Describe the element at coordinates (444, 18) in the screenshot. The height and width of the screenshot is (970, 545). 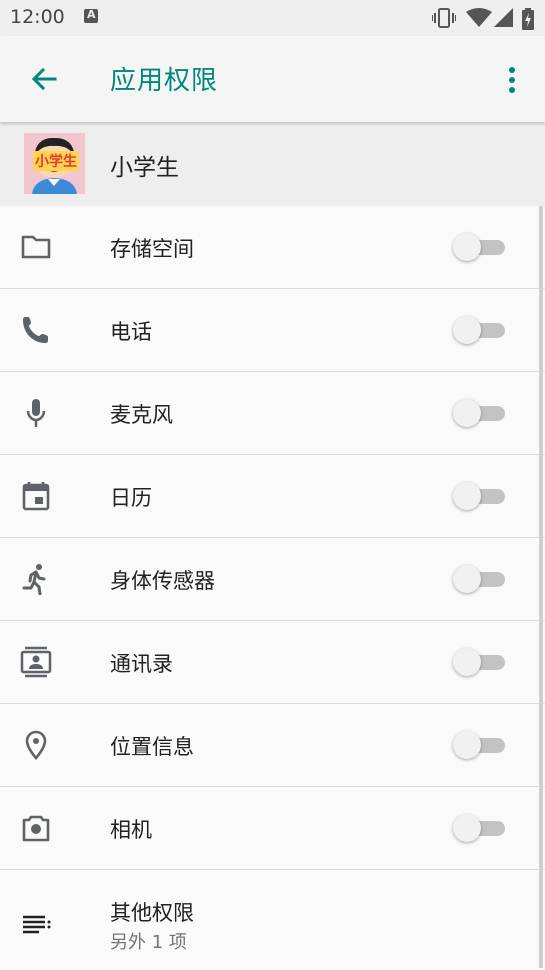
I see `vibrate-icon` at that location.